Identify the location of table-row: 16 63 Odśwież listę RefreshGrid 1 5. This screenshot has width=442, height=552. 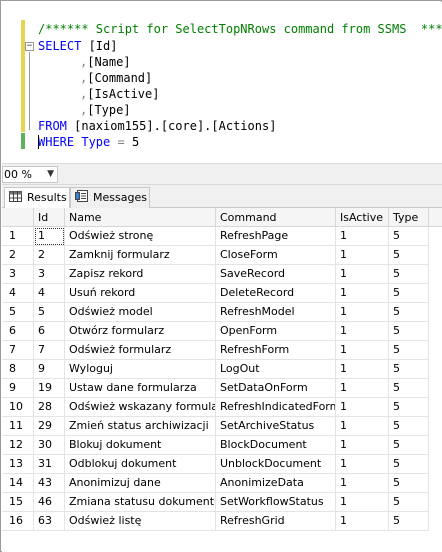
(222, 521).